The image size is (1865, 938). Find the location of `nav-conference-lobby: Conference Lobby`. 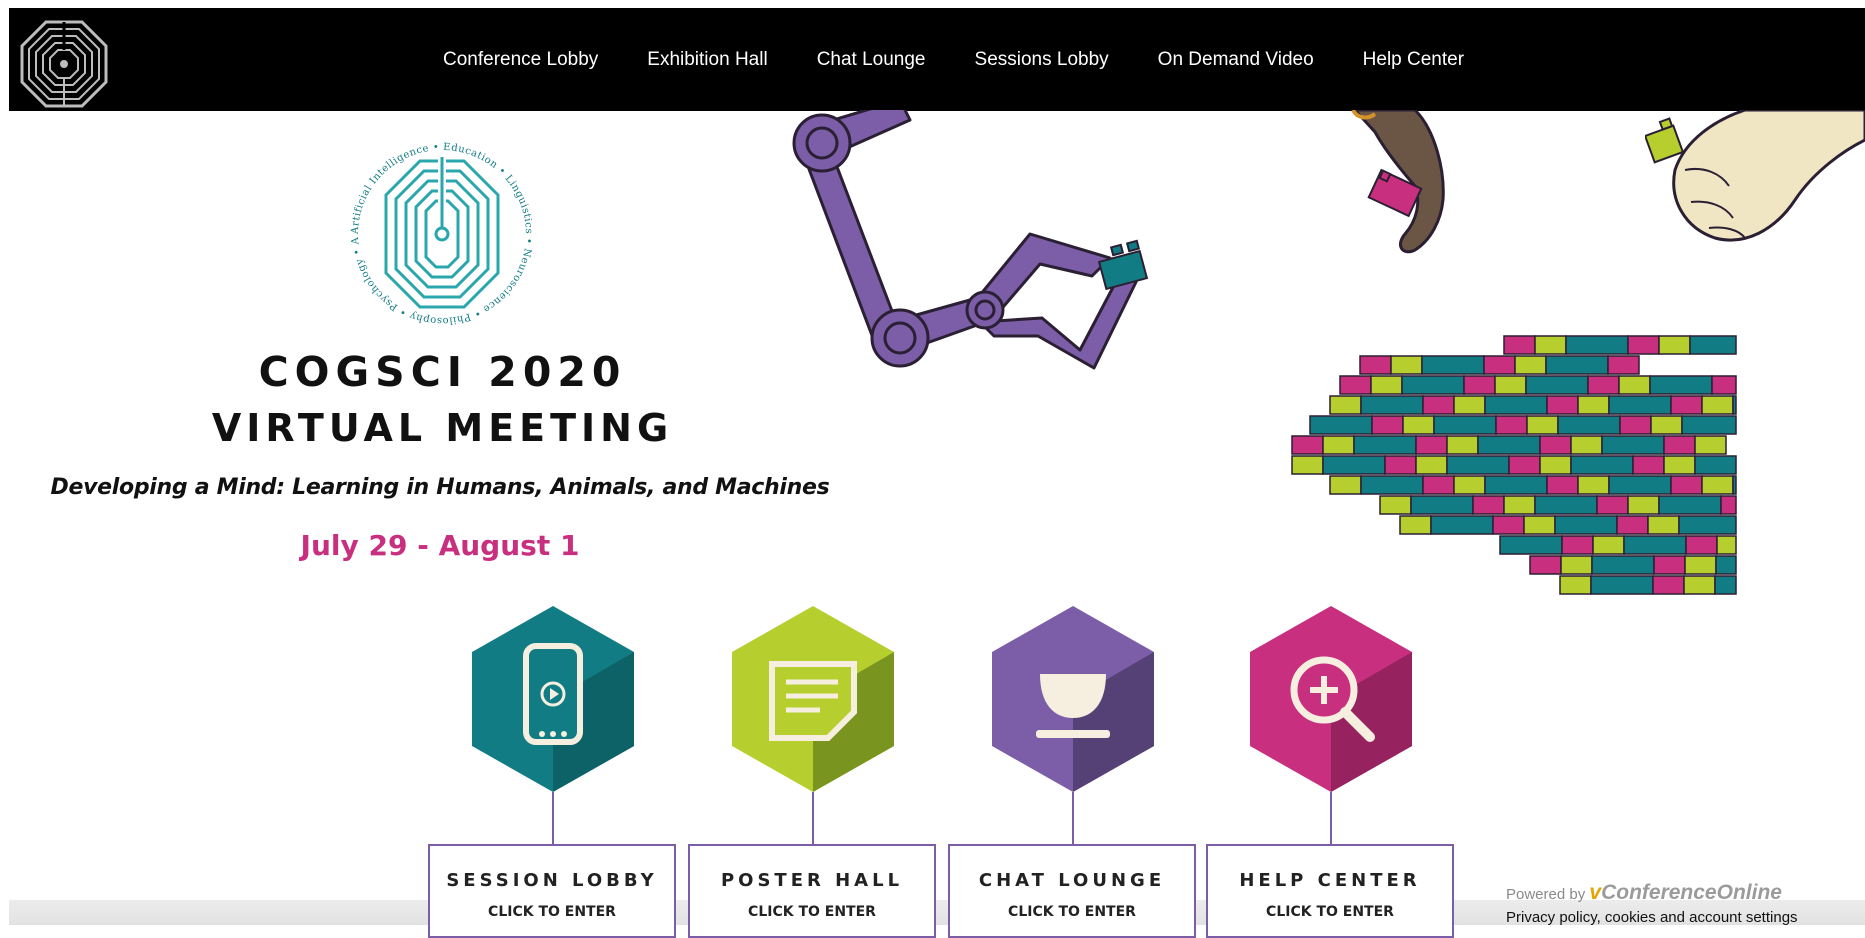

nav-conference-lobby: Conference Lobby is located at coordinates (520, 60).